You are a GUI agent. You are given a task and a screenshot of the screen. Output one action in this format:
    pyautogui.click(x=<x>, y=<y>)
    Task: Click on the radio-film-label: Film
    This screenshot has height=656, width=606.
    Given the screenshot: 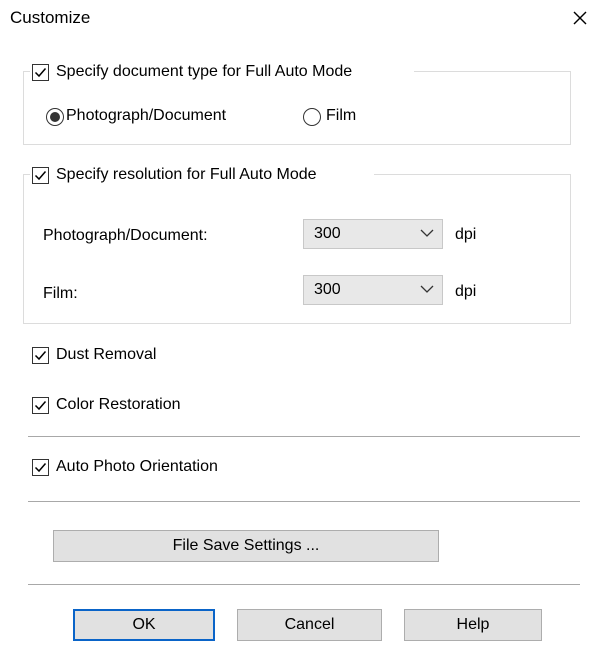 What is the action you would take?
    pyautogui.click(x=341, y=115)
    